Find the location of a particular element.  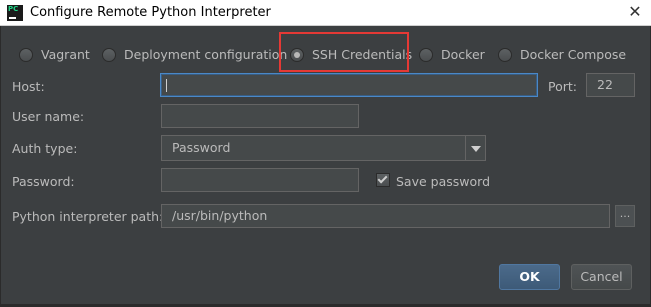

username-input is located at coordinates (260, 116).